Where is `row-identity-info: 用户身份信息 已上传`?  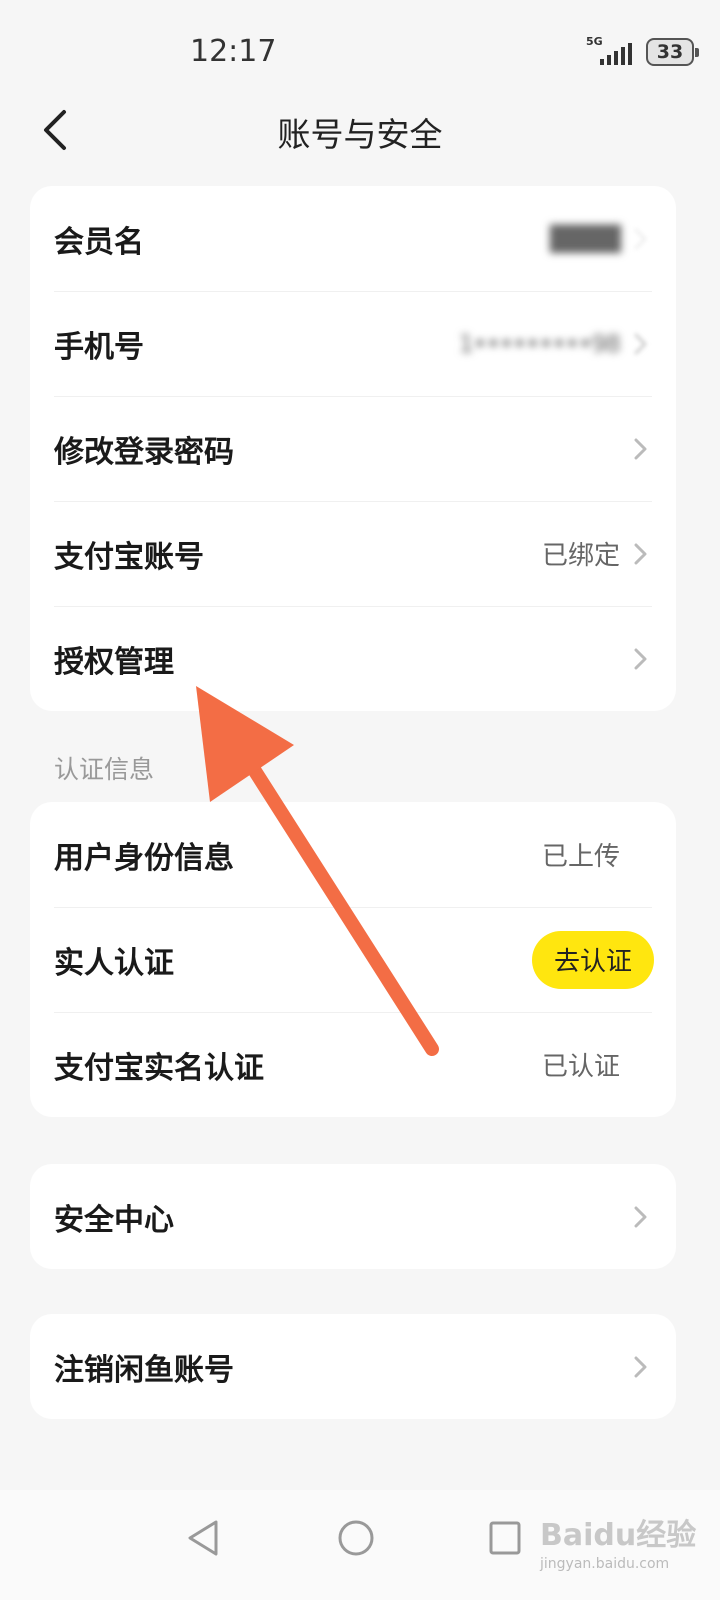 row-identity-info: 用户身份信息 已上传 is located at coordinates (353, 854).